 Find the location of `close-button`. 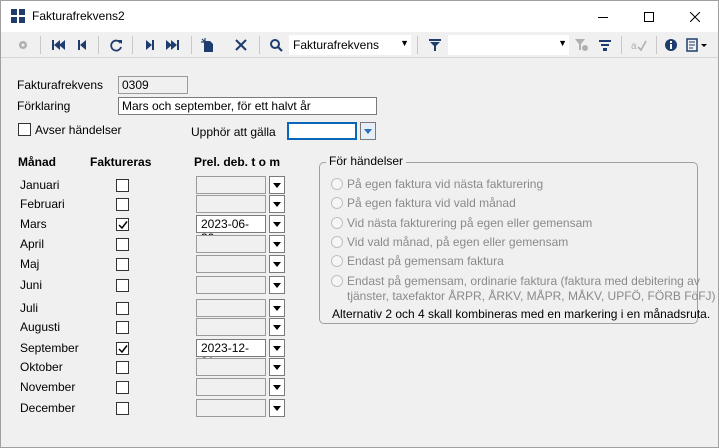

close-button is located at coordinates (695, 16).